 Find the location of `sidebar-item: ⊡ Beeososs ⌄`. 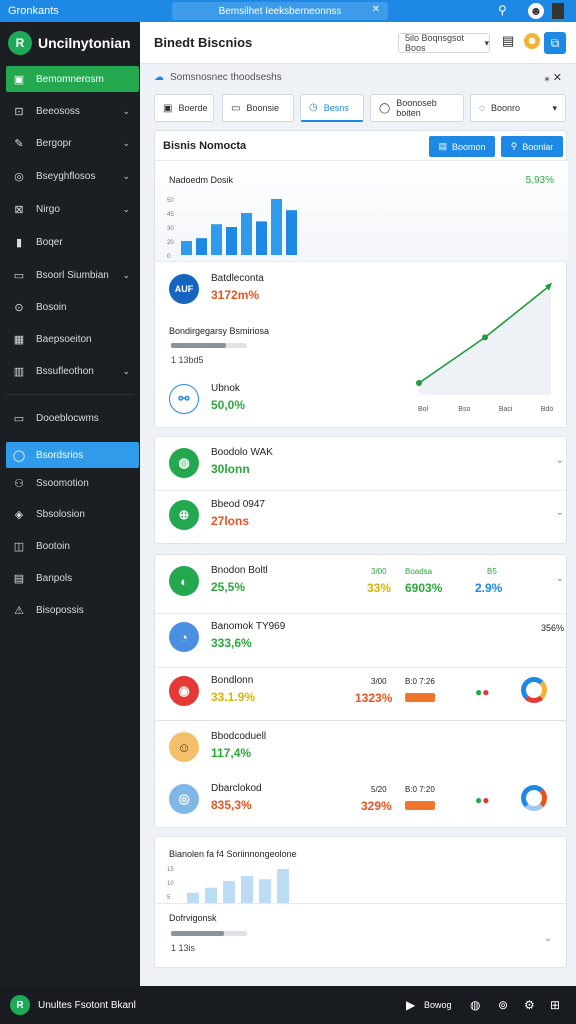

sidebar-item: ⊡ Beeososs ⌄ is located at coordinates (72, 111).